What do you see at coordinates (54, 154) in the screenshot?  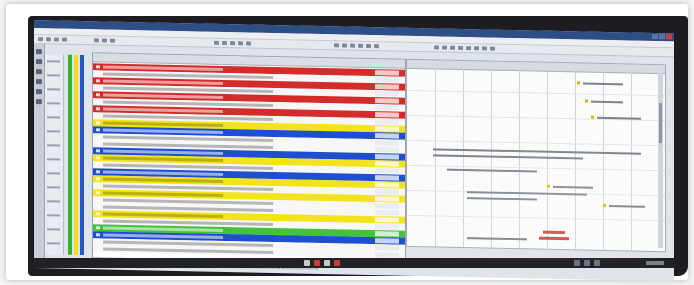 I see `row-time-gutter` at bounding box center [54, 154].